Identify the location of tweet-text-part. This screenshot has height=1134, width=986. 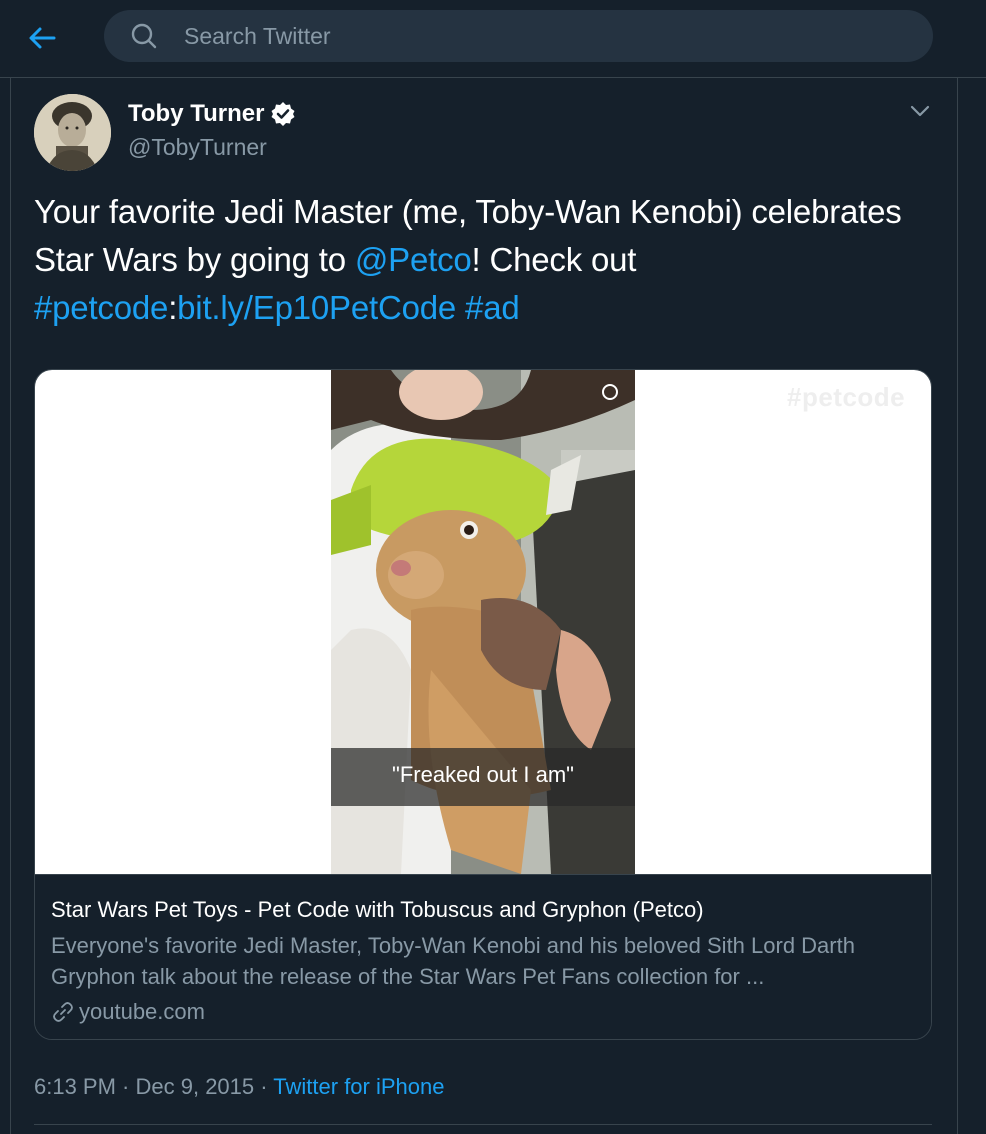
(460, 307).